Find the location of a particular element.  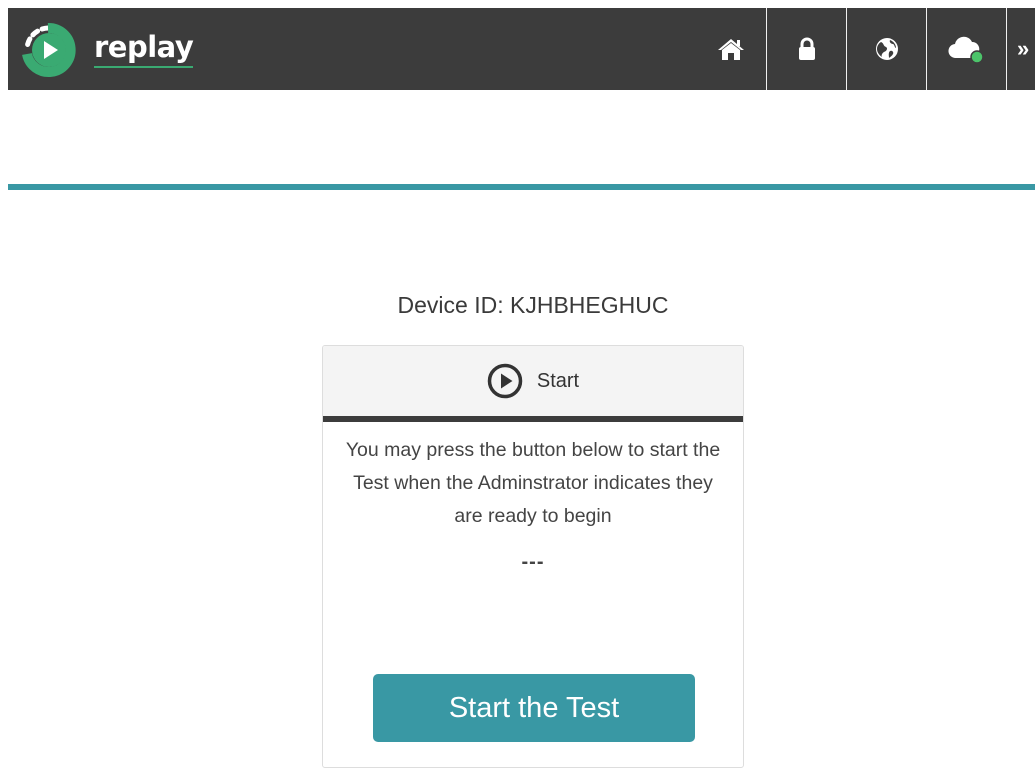

nav-buttons: » is located at coordinates (865, 49).